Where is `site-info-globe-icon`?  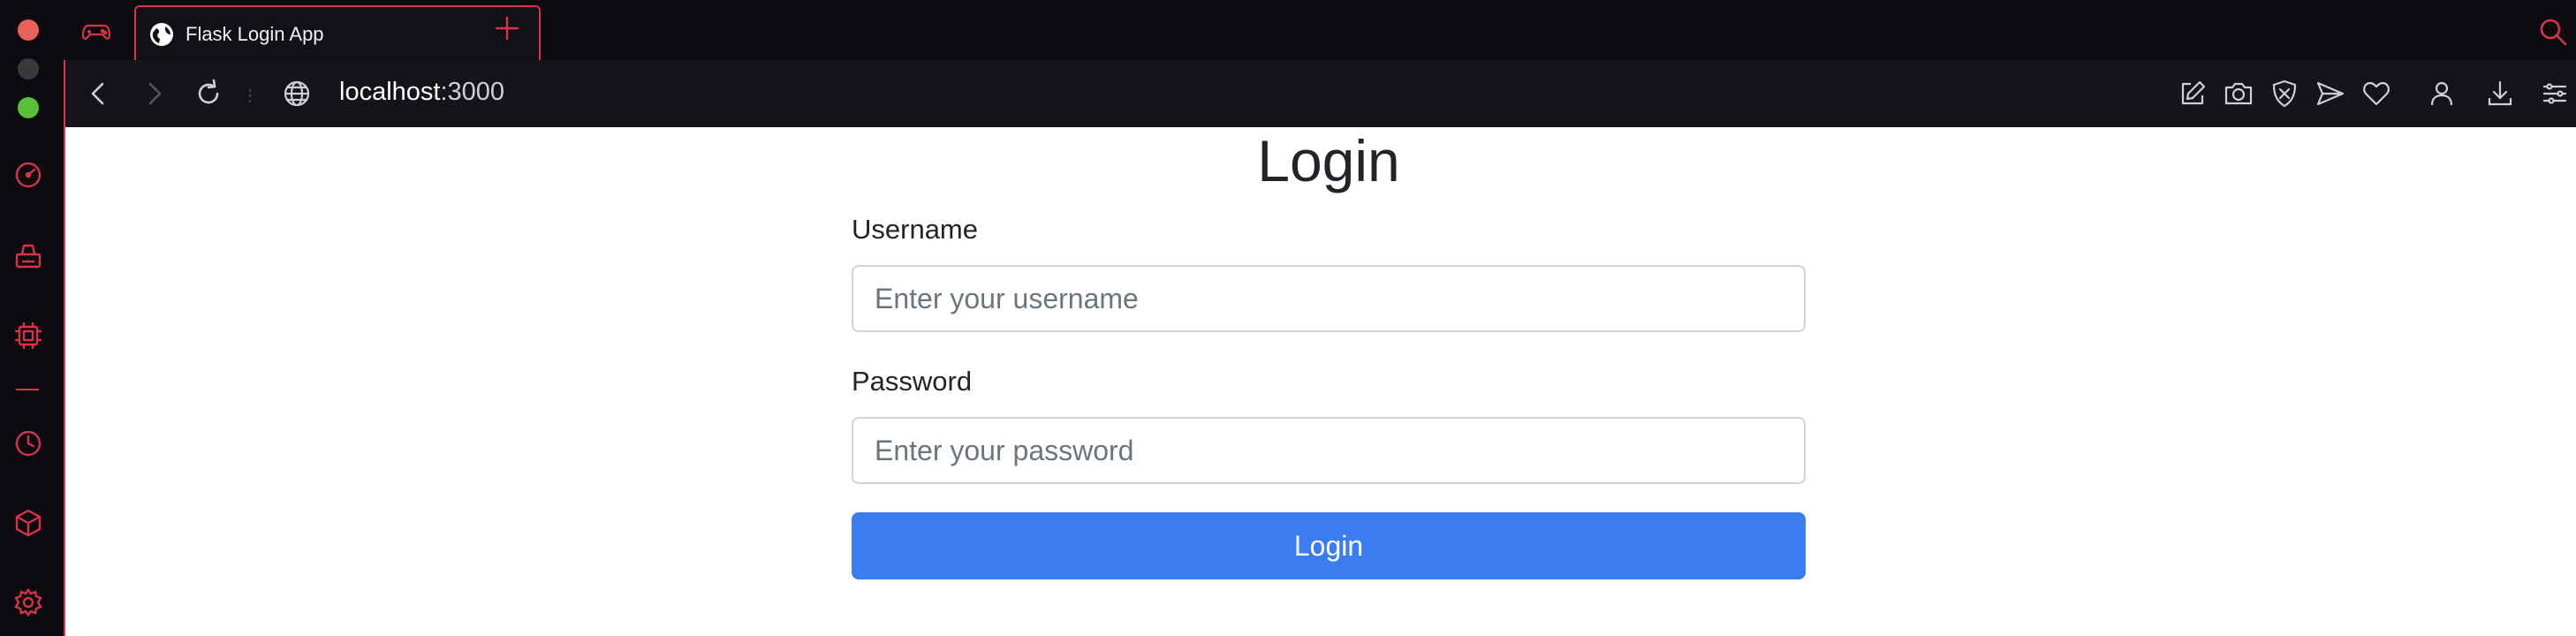 site-info-globe-icon is located at coordinates (297, 94).